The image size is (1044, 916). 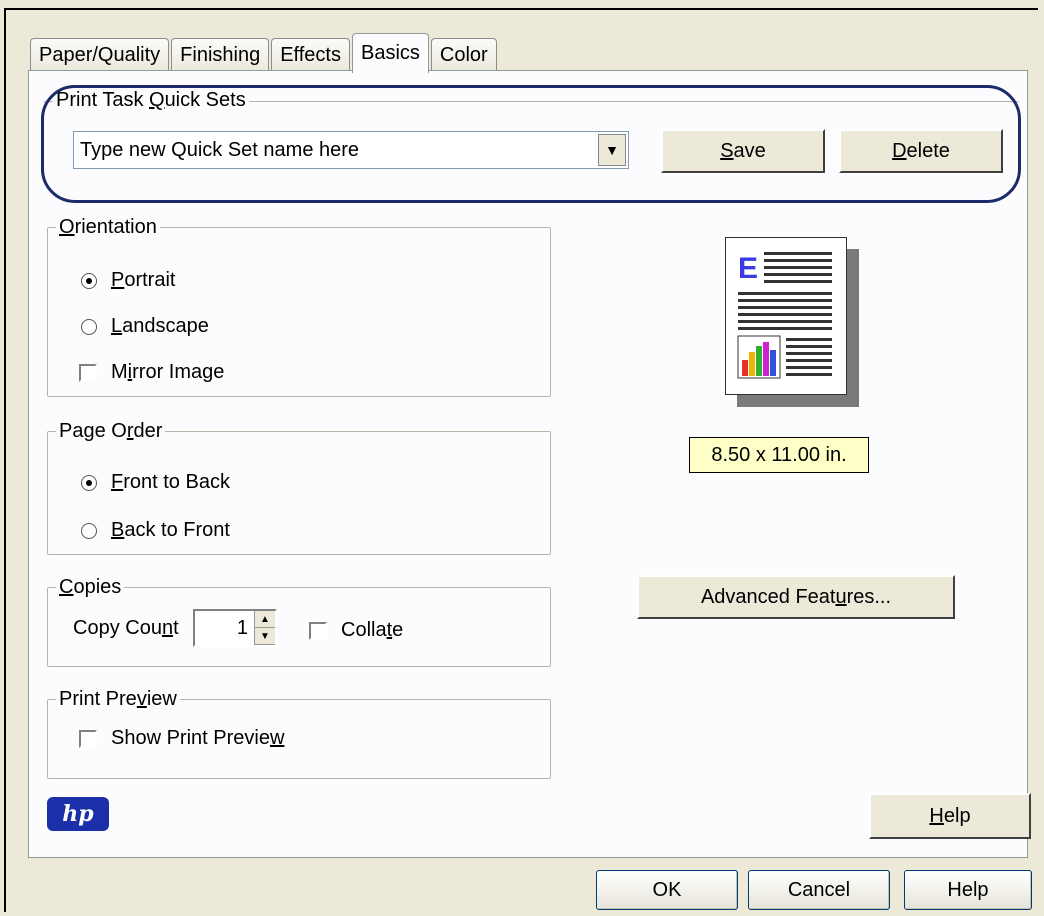 What do you see at coordinates (743, 151) in the screenshot?
I see `save-button: Save` at bounding box center [743, 151].